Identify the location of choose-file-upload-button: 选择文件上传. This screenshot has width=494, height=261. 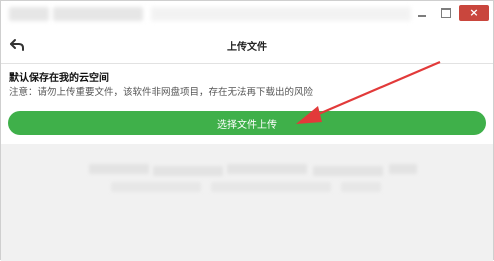
(247, 123).